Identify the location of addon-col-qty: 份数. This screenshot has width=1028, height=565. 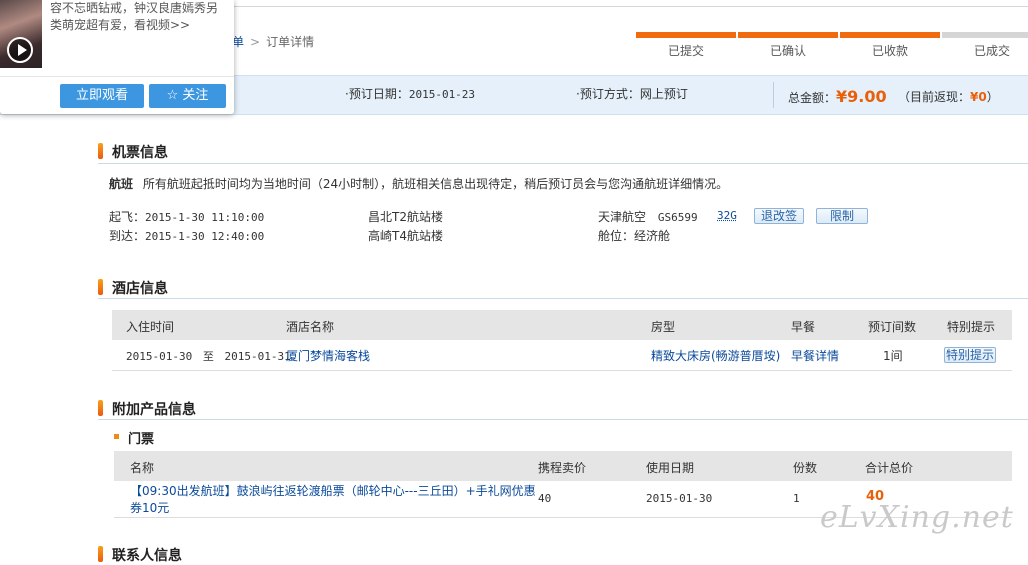
(805, 468).